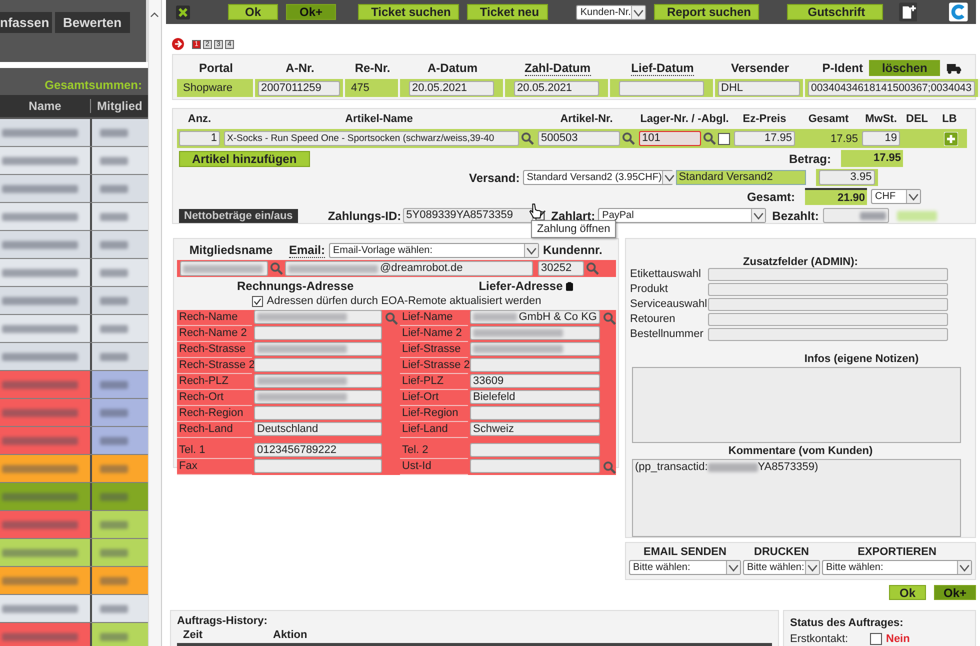  I want to click on edit-icon, so click(540, 215).